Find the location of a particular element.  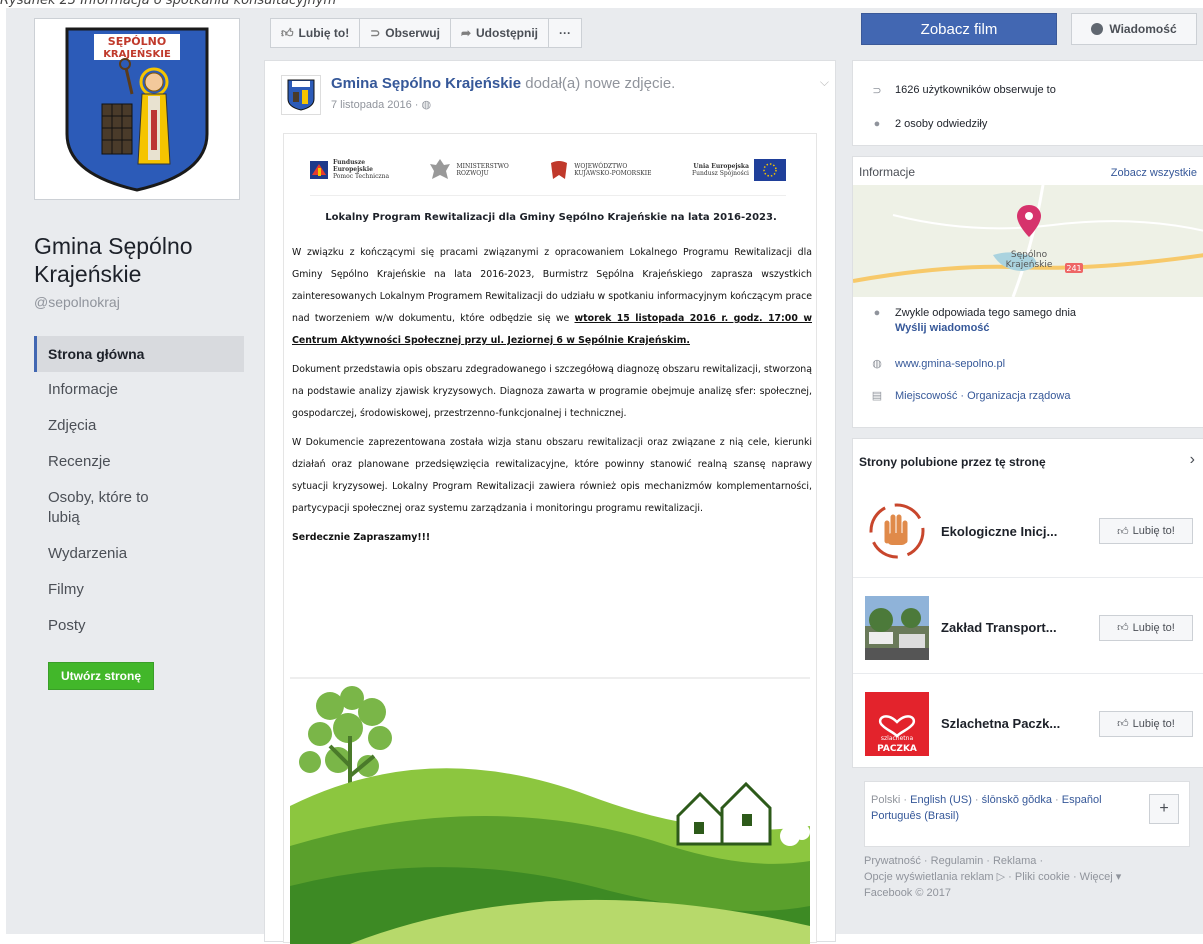

logo-min-line1: MINISTERSTWO is located at coordinates (482, 166).